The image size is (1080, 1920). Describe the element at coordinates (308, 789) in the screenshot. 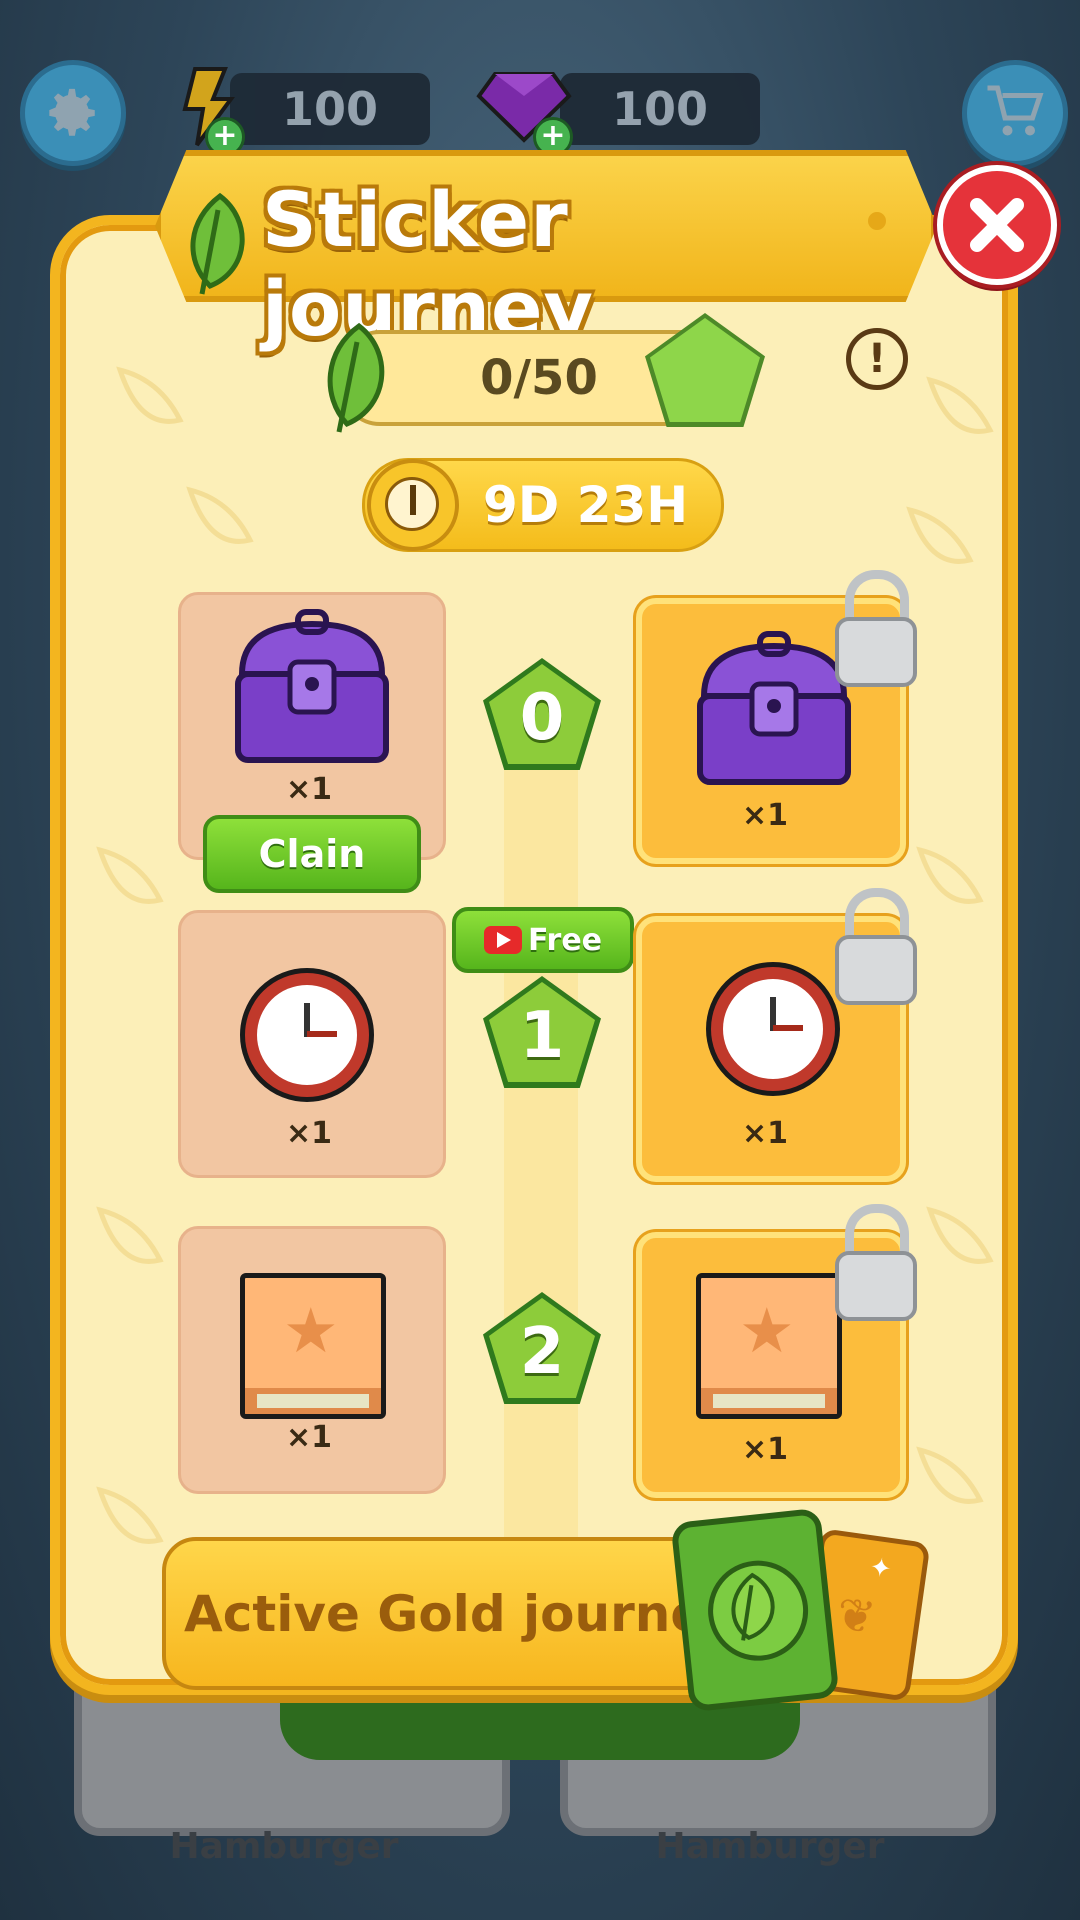

I see `free-reward-qty-0: ×1` at that location.